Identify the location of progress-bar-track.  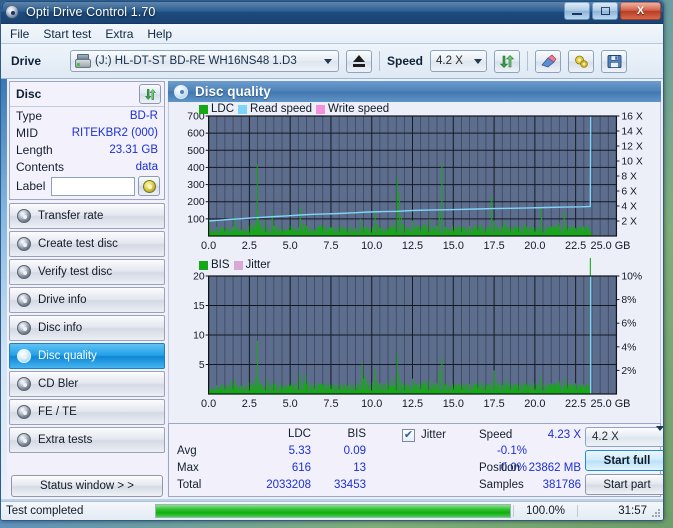
(333, 511).